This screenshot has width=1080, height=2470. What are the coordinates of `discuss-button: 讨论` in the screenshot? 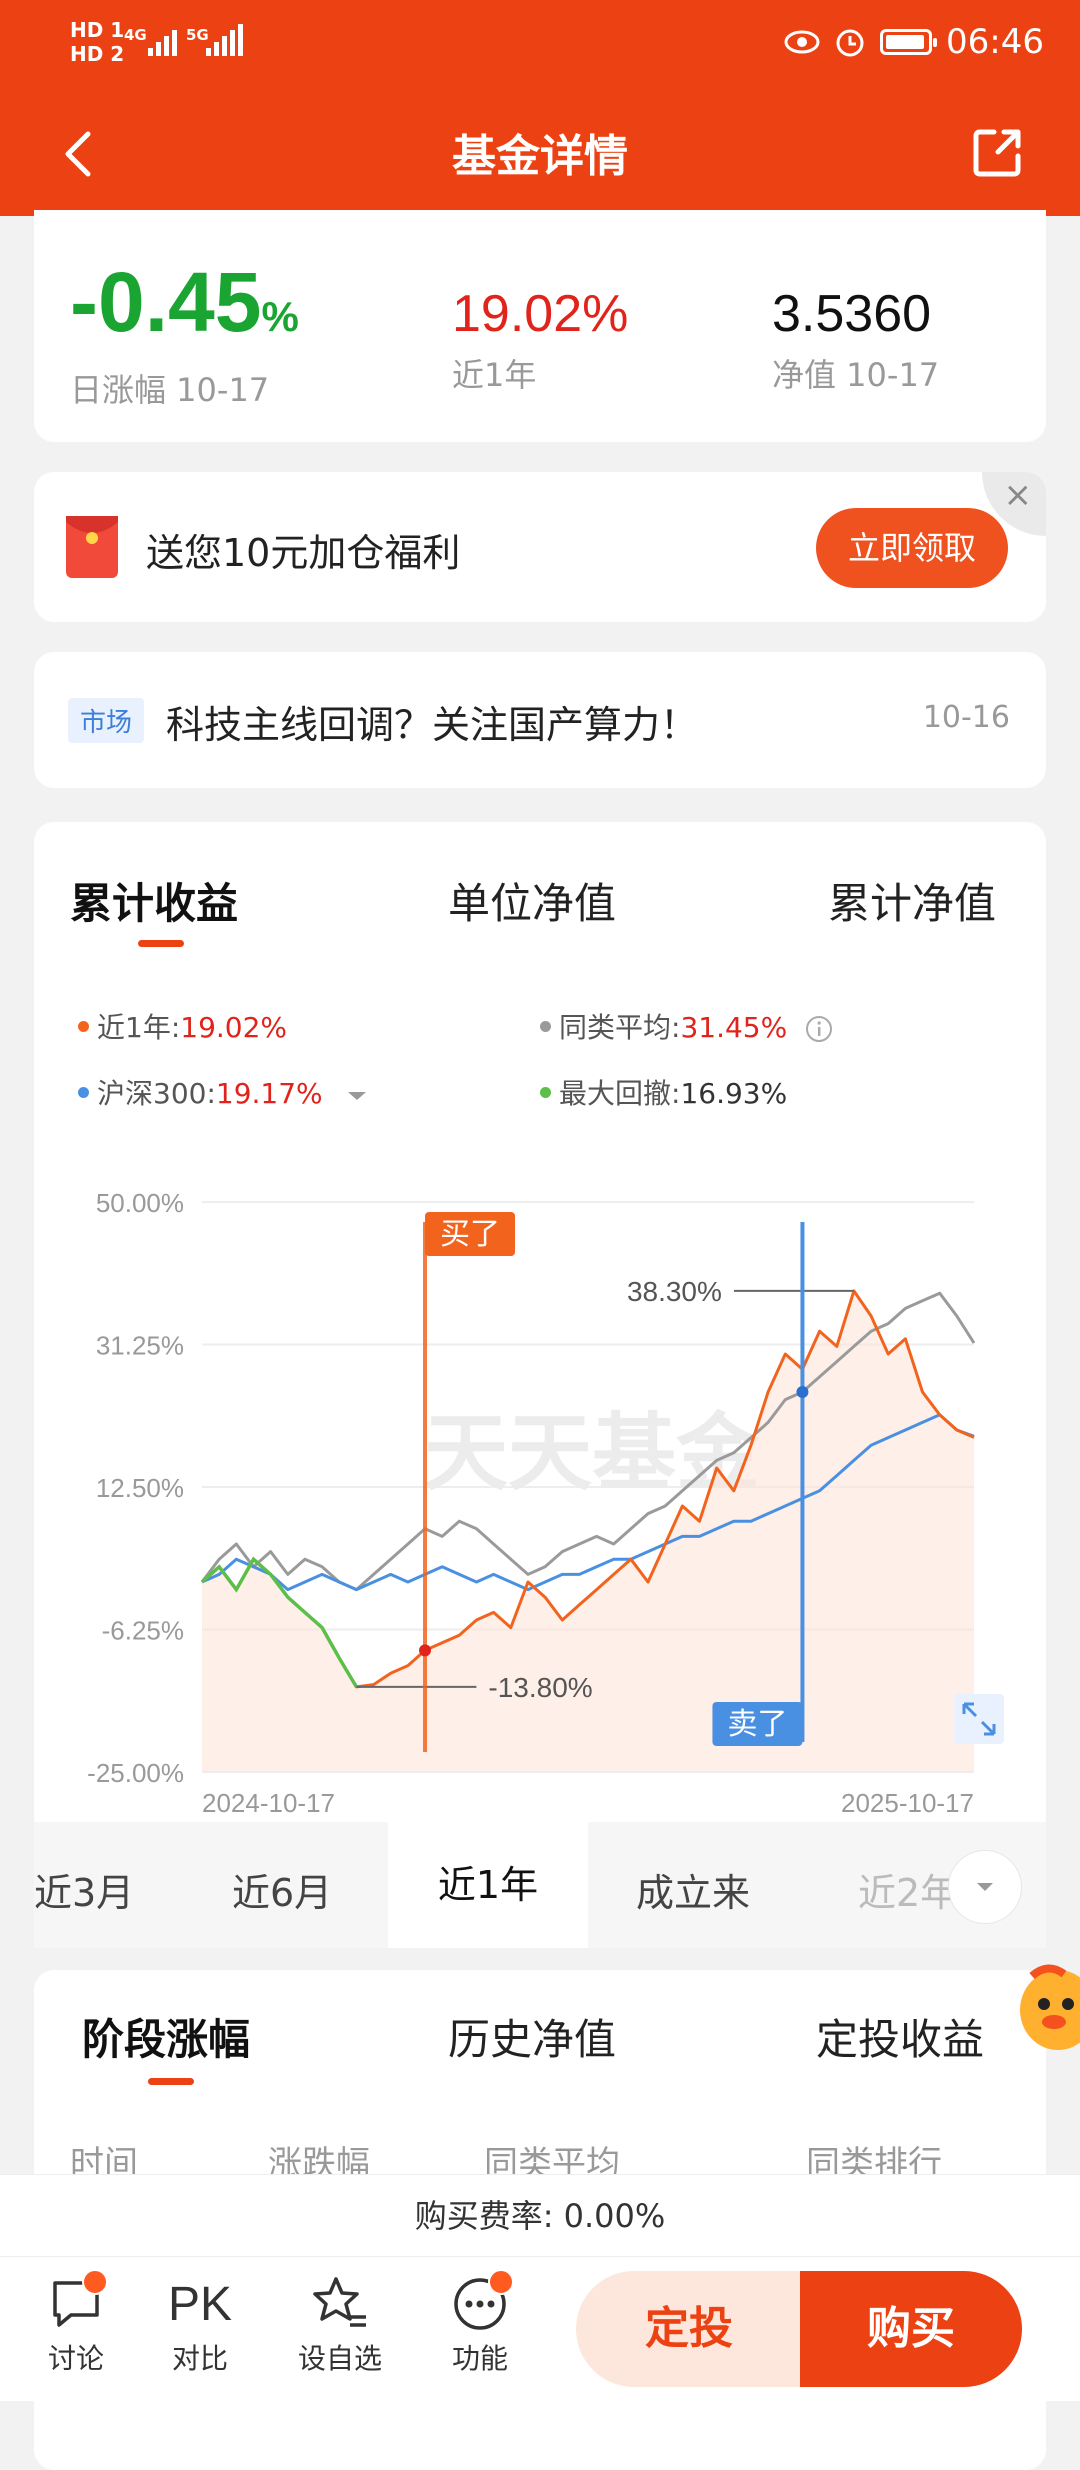 It's located at (76, 2323).